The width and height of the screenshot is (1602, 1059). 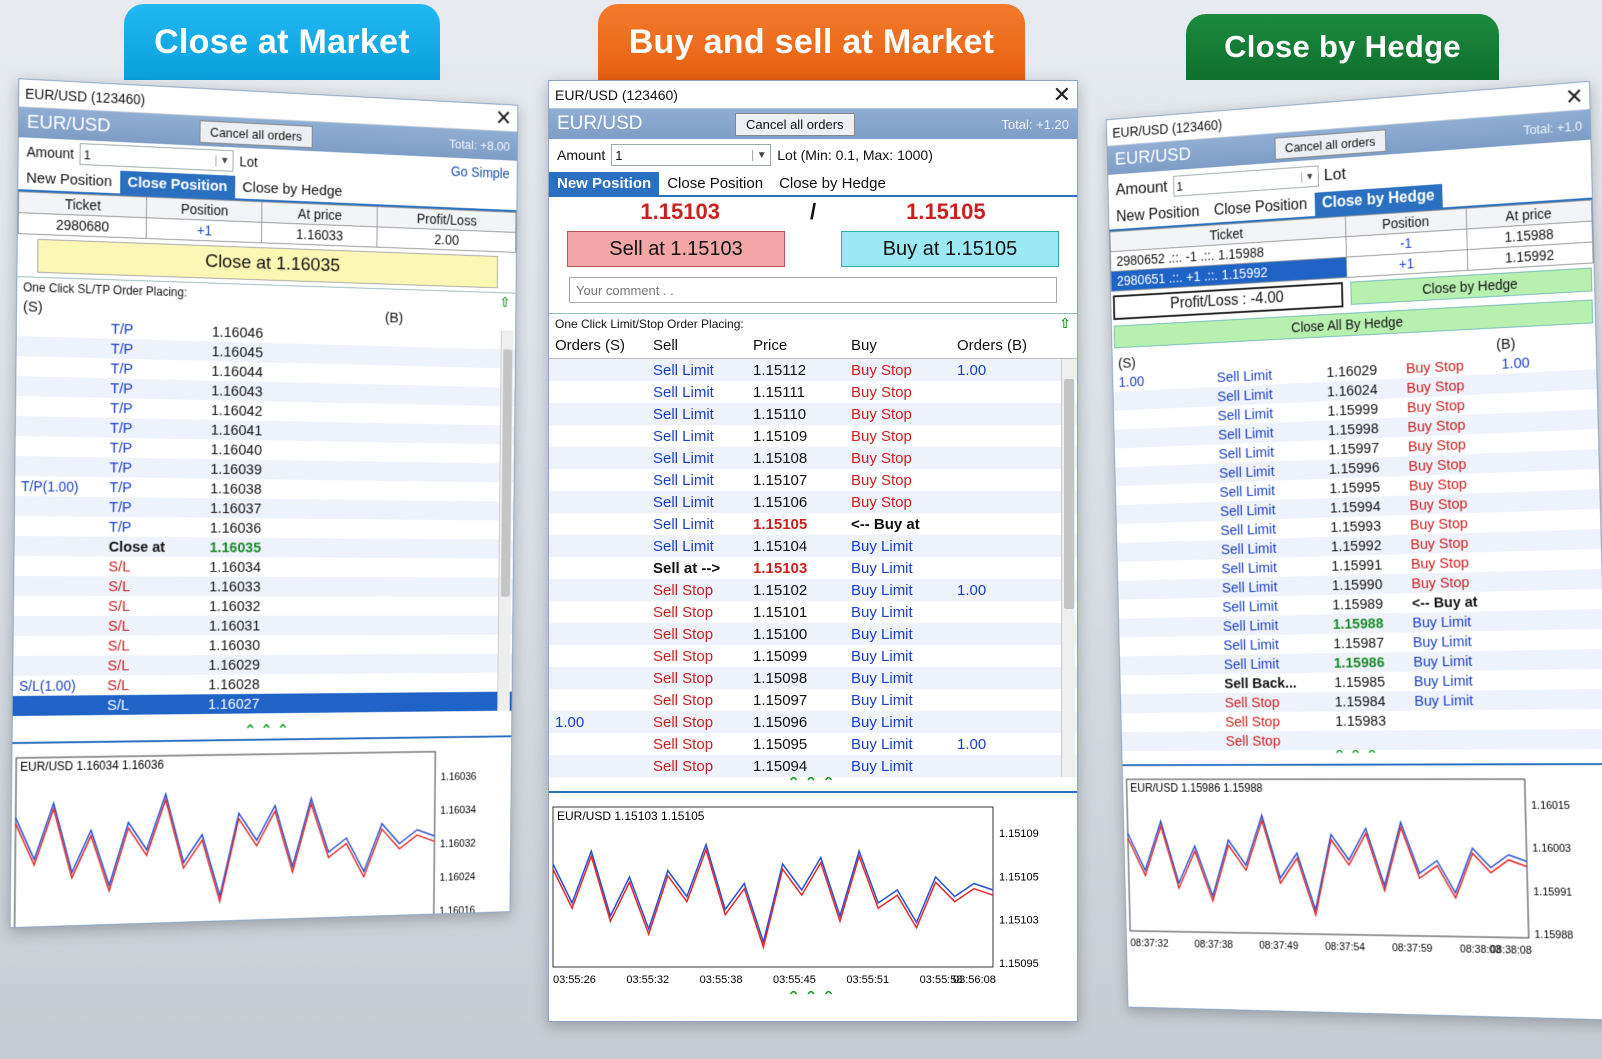 I want to click on ladder-row: Sell Stop, so click(x=1361, y=740).